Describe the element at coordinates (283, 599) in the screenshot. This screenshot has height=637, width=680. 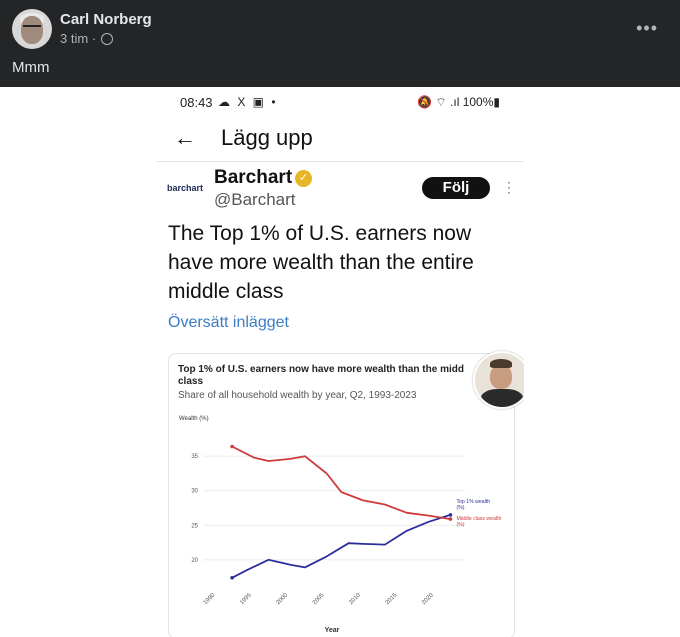
I see `x-tick-label: 2000` at that location.